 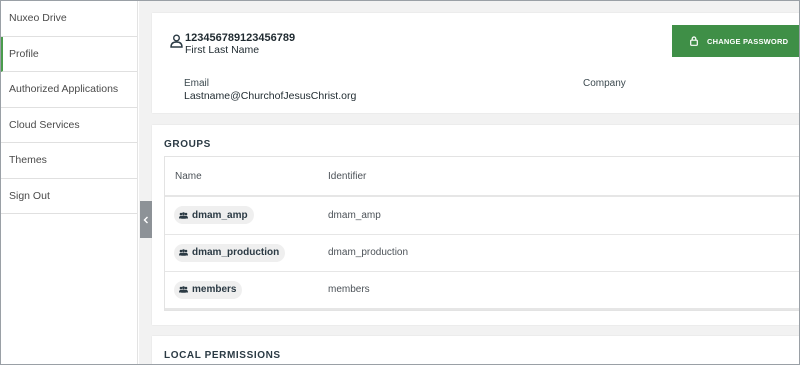 I want to click on user-id: 123456789123456789, so click(x=240, y=38).